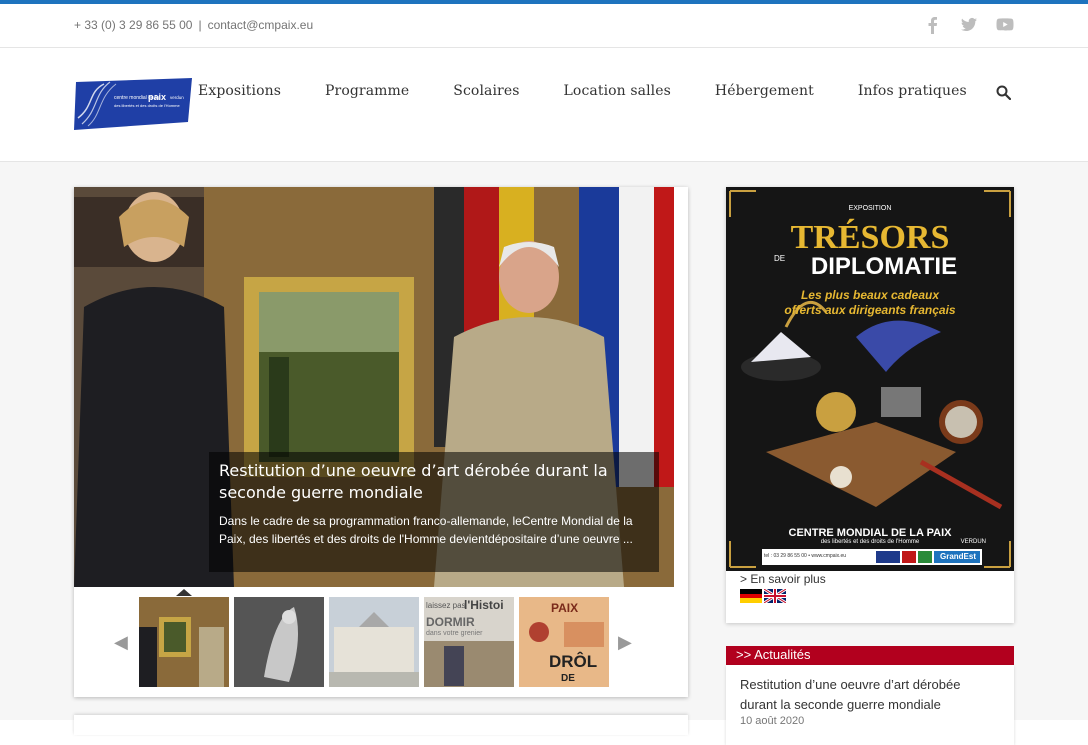  Describe the element at coordinates (751, 596) in the screenshot. I see `german-flag-icon` at that location.